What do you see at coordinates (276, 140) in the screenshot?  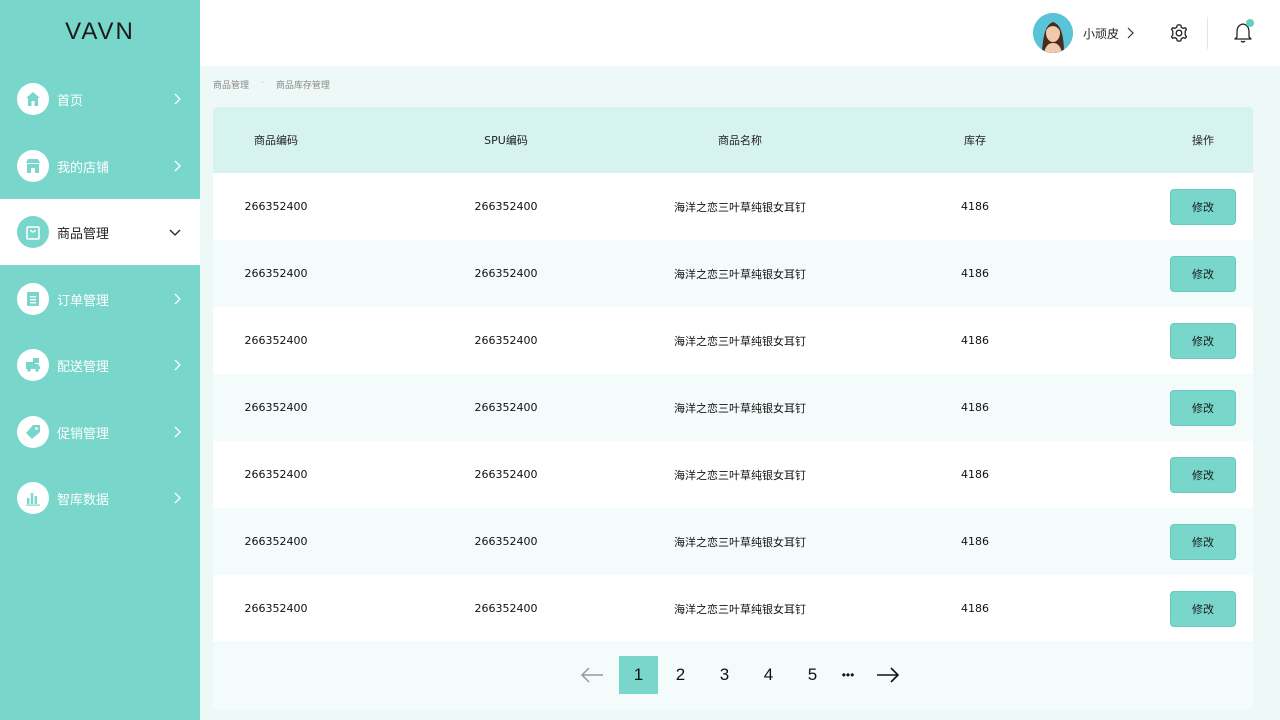 I see `column-header: 商品编码` at bounding box center [276, 140].